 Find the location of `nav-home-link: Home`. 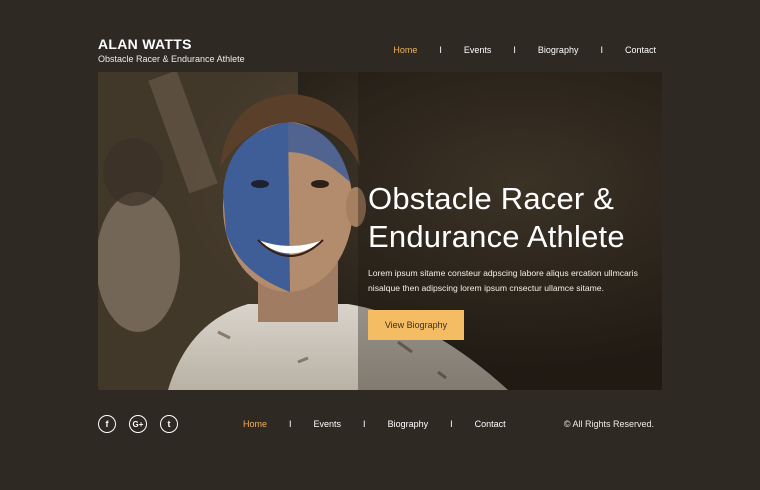

nav-home-link: Home is located at coordinates (405, 50).